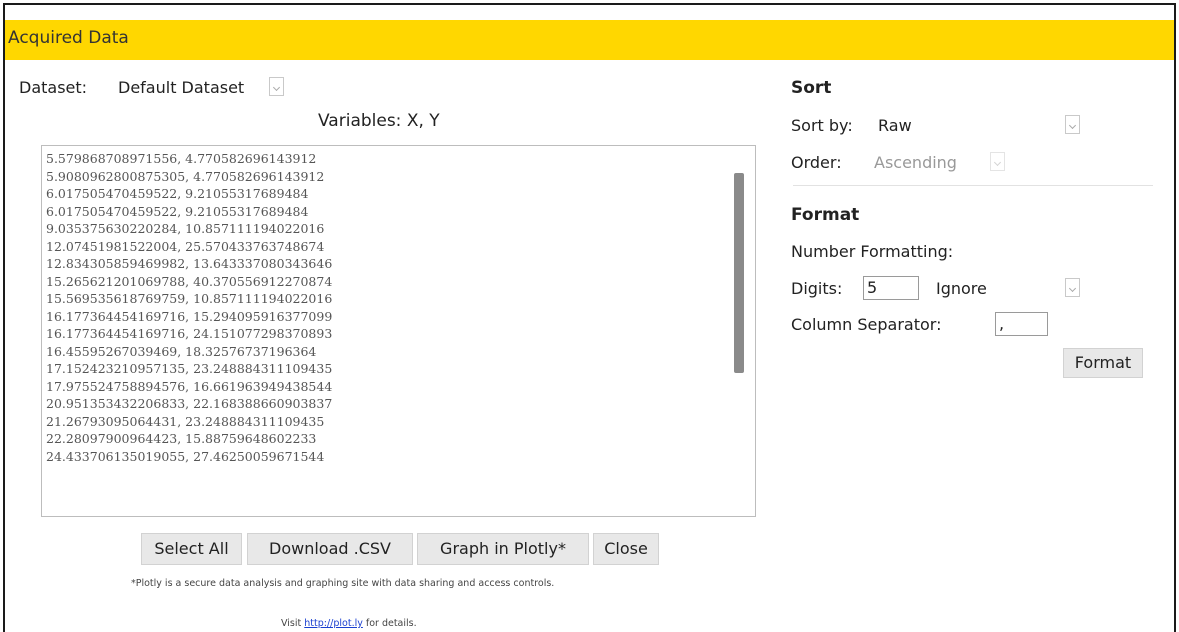  Describe the element at coordinates (915, 162) in the screenshot. I see `order-select-value: Ascending` at that location.